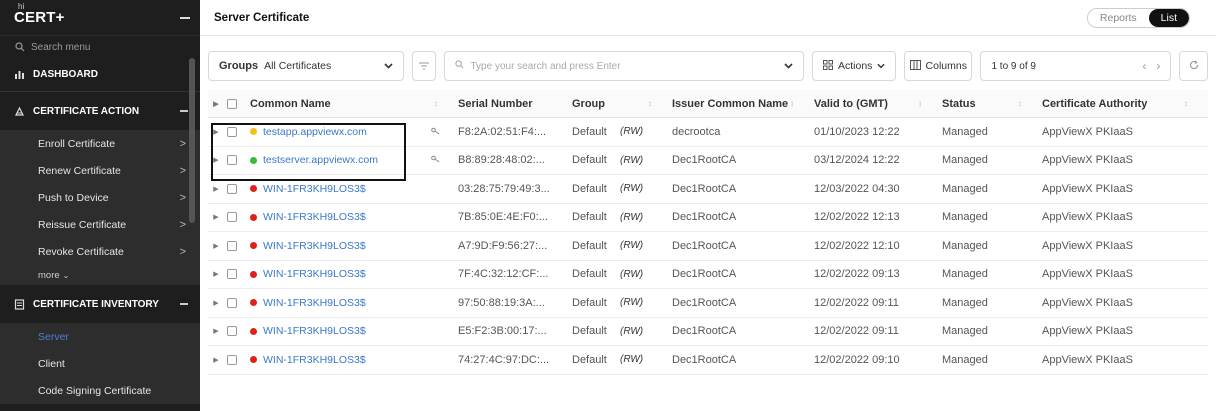  What do you see at coordinates (345, 103) in the screenshot?
I see `column-header-common-name: Common Name ↕` at bounding box center [345, 103].